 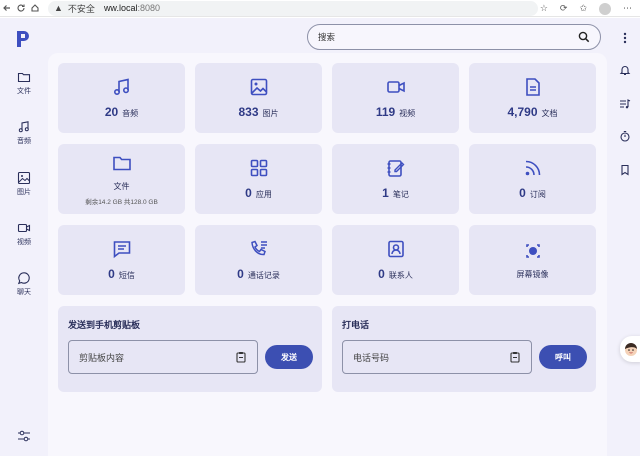 I want to click on tile-count: 119, so click(x=385, y=112).